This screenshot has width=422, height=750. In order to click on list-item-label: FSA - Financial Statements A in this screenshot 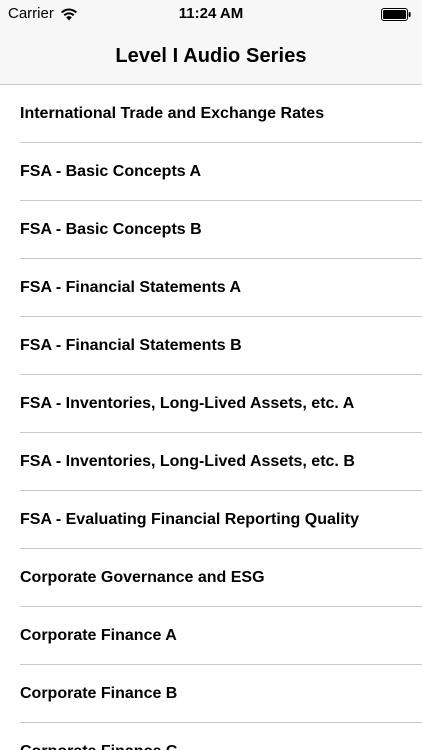, I will do `click(131, 287)`.